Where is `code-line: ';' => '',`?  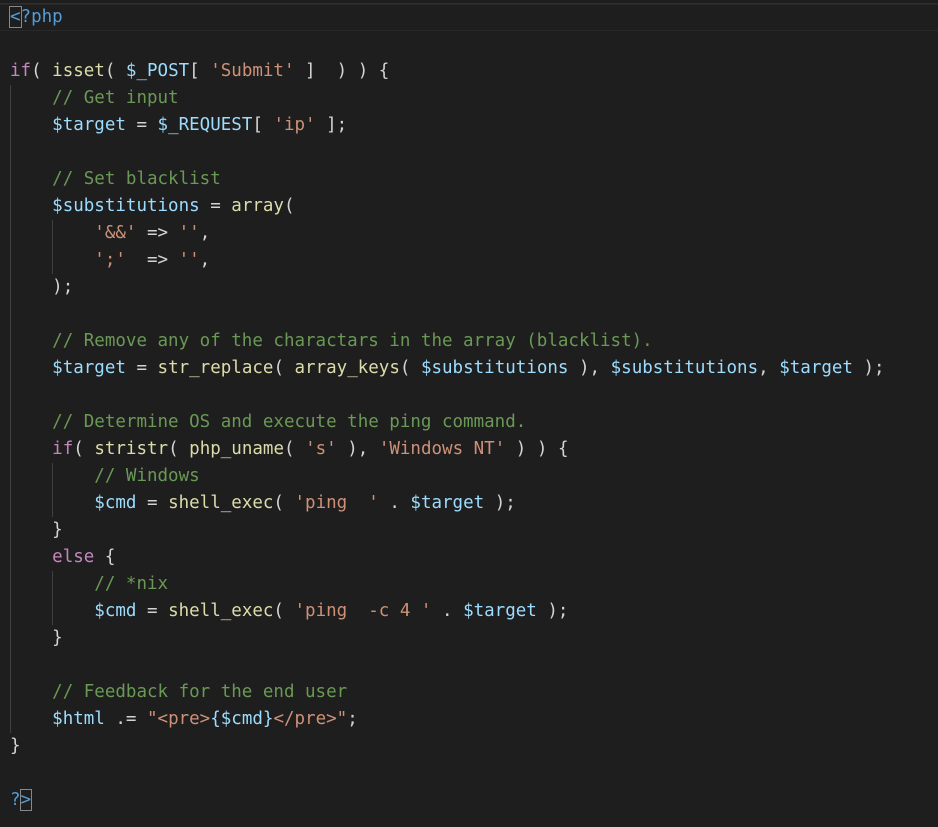 code-line: ';' => '', is located at coordinates (474, 260).